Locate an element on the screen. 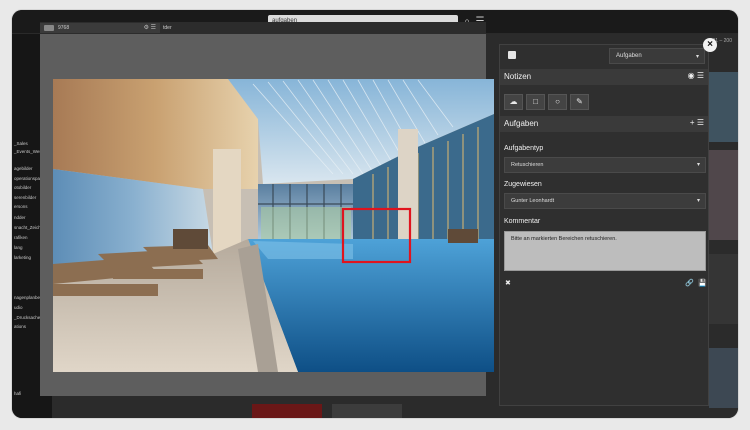 The height and width of the screenshot is (430, 750). second-tab-label: tder is located at coordinates (167, 28).